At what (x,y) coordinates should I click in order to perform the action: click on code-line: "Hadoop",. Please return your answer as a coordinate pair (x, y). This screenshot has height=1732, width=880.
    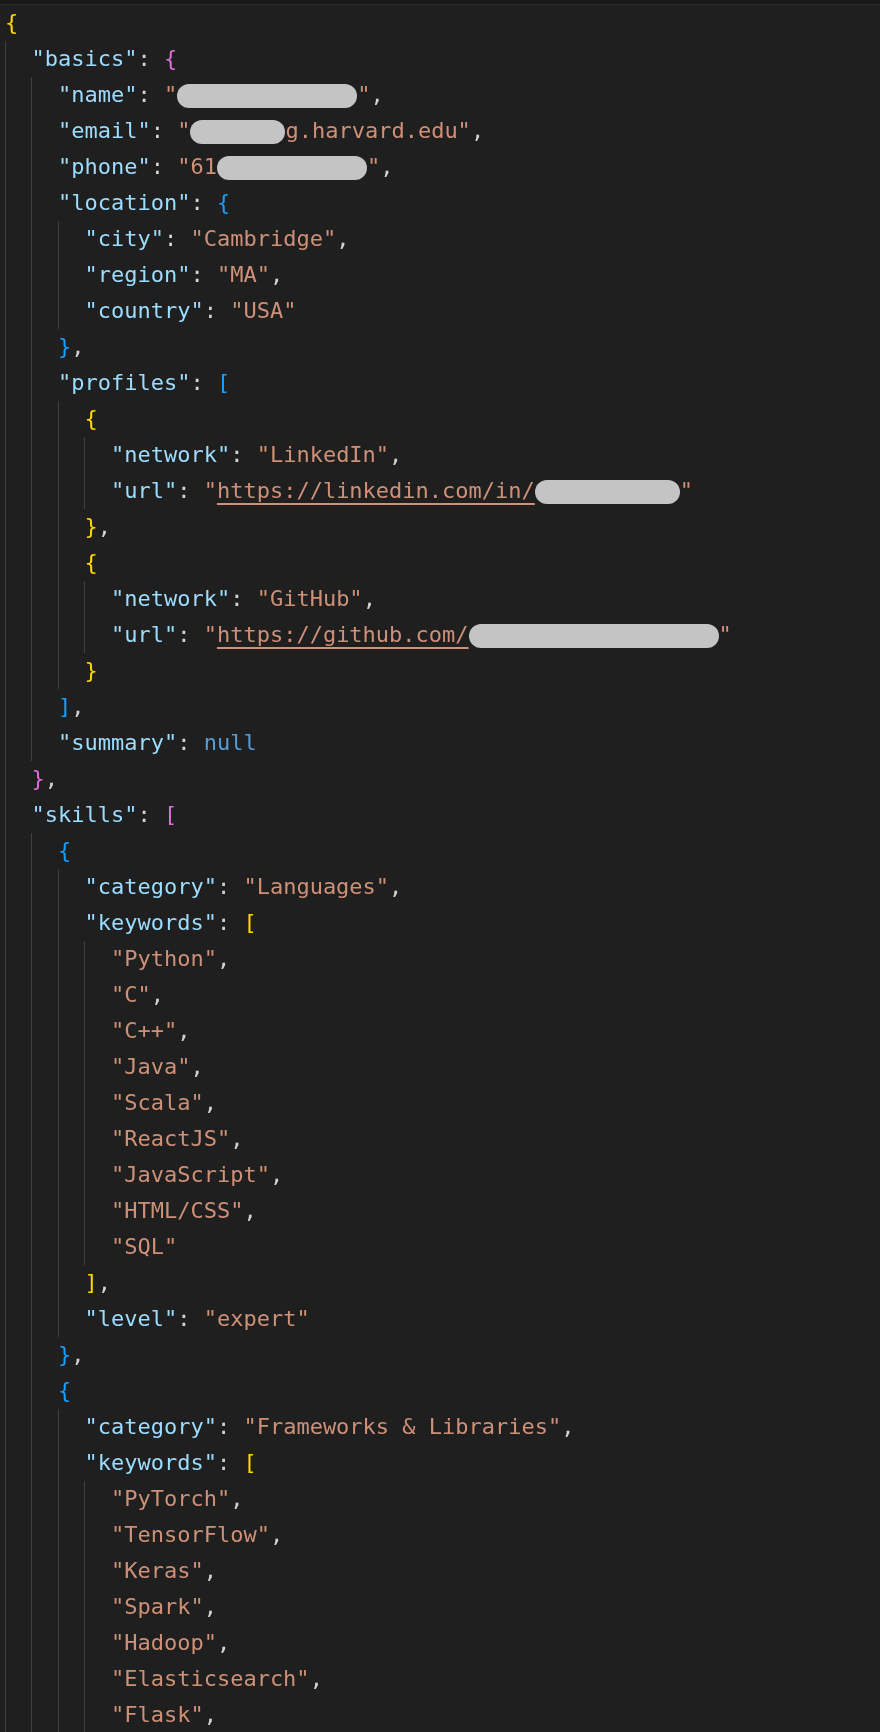
    Looking at the image, I should click on (171, 1643).